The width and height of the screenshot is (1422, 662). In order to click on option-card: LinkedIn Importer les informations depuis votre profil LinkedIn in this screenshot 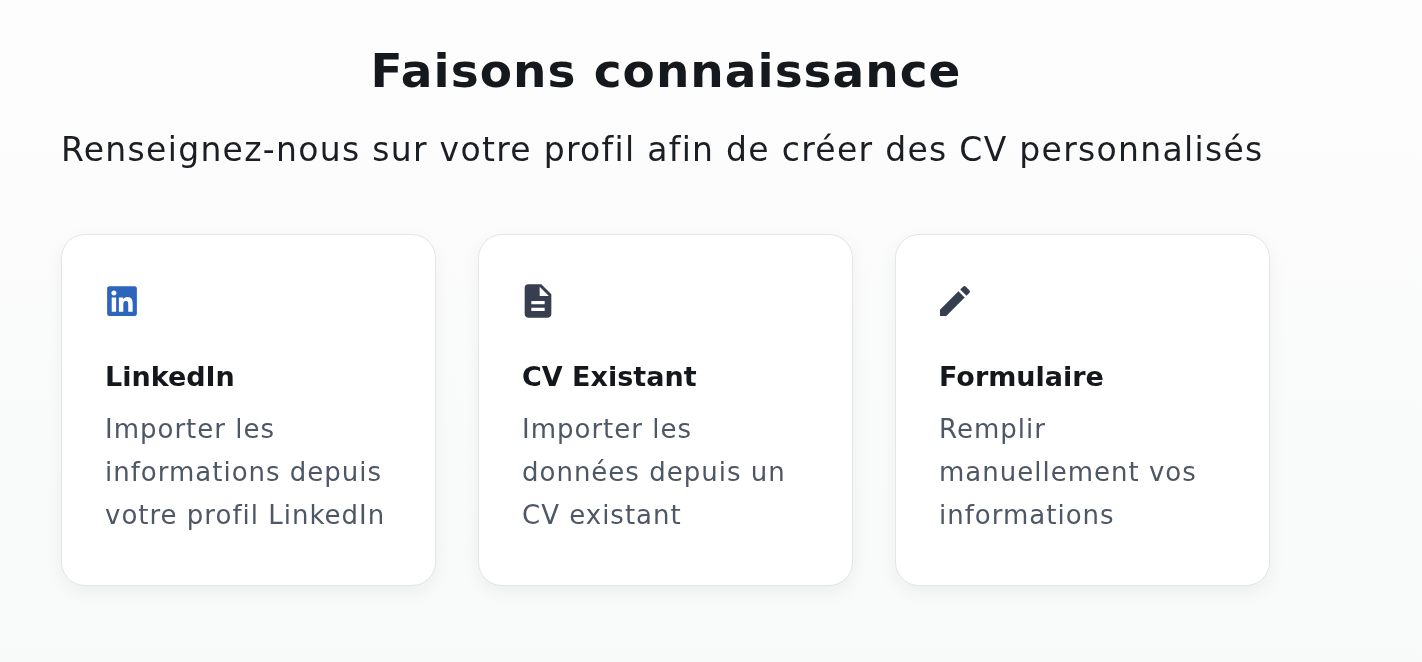, I will do `click(248, 410)`.